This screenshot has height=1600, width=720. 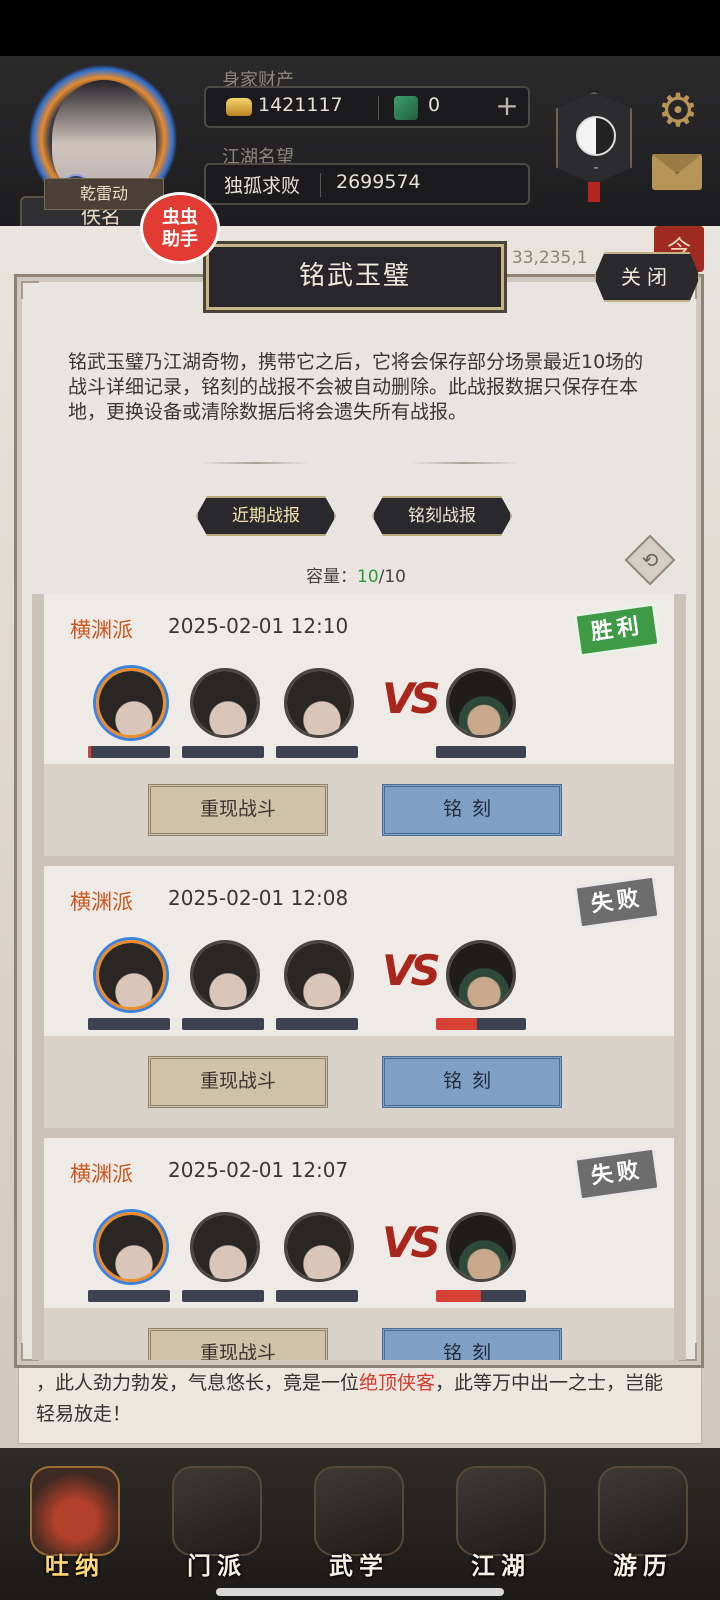 I want to click on modal-title: 铭武玉璧, so click(x=355, y=277).